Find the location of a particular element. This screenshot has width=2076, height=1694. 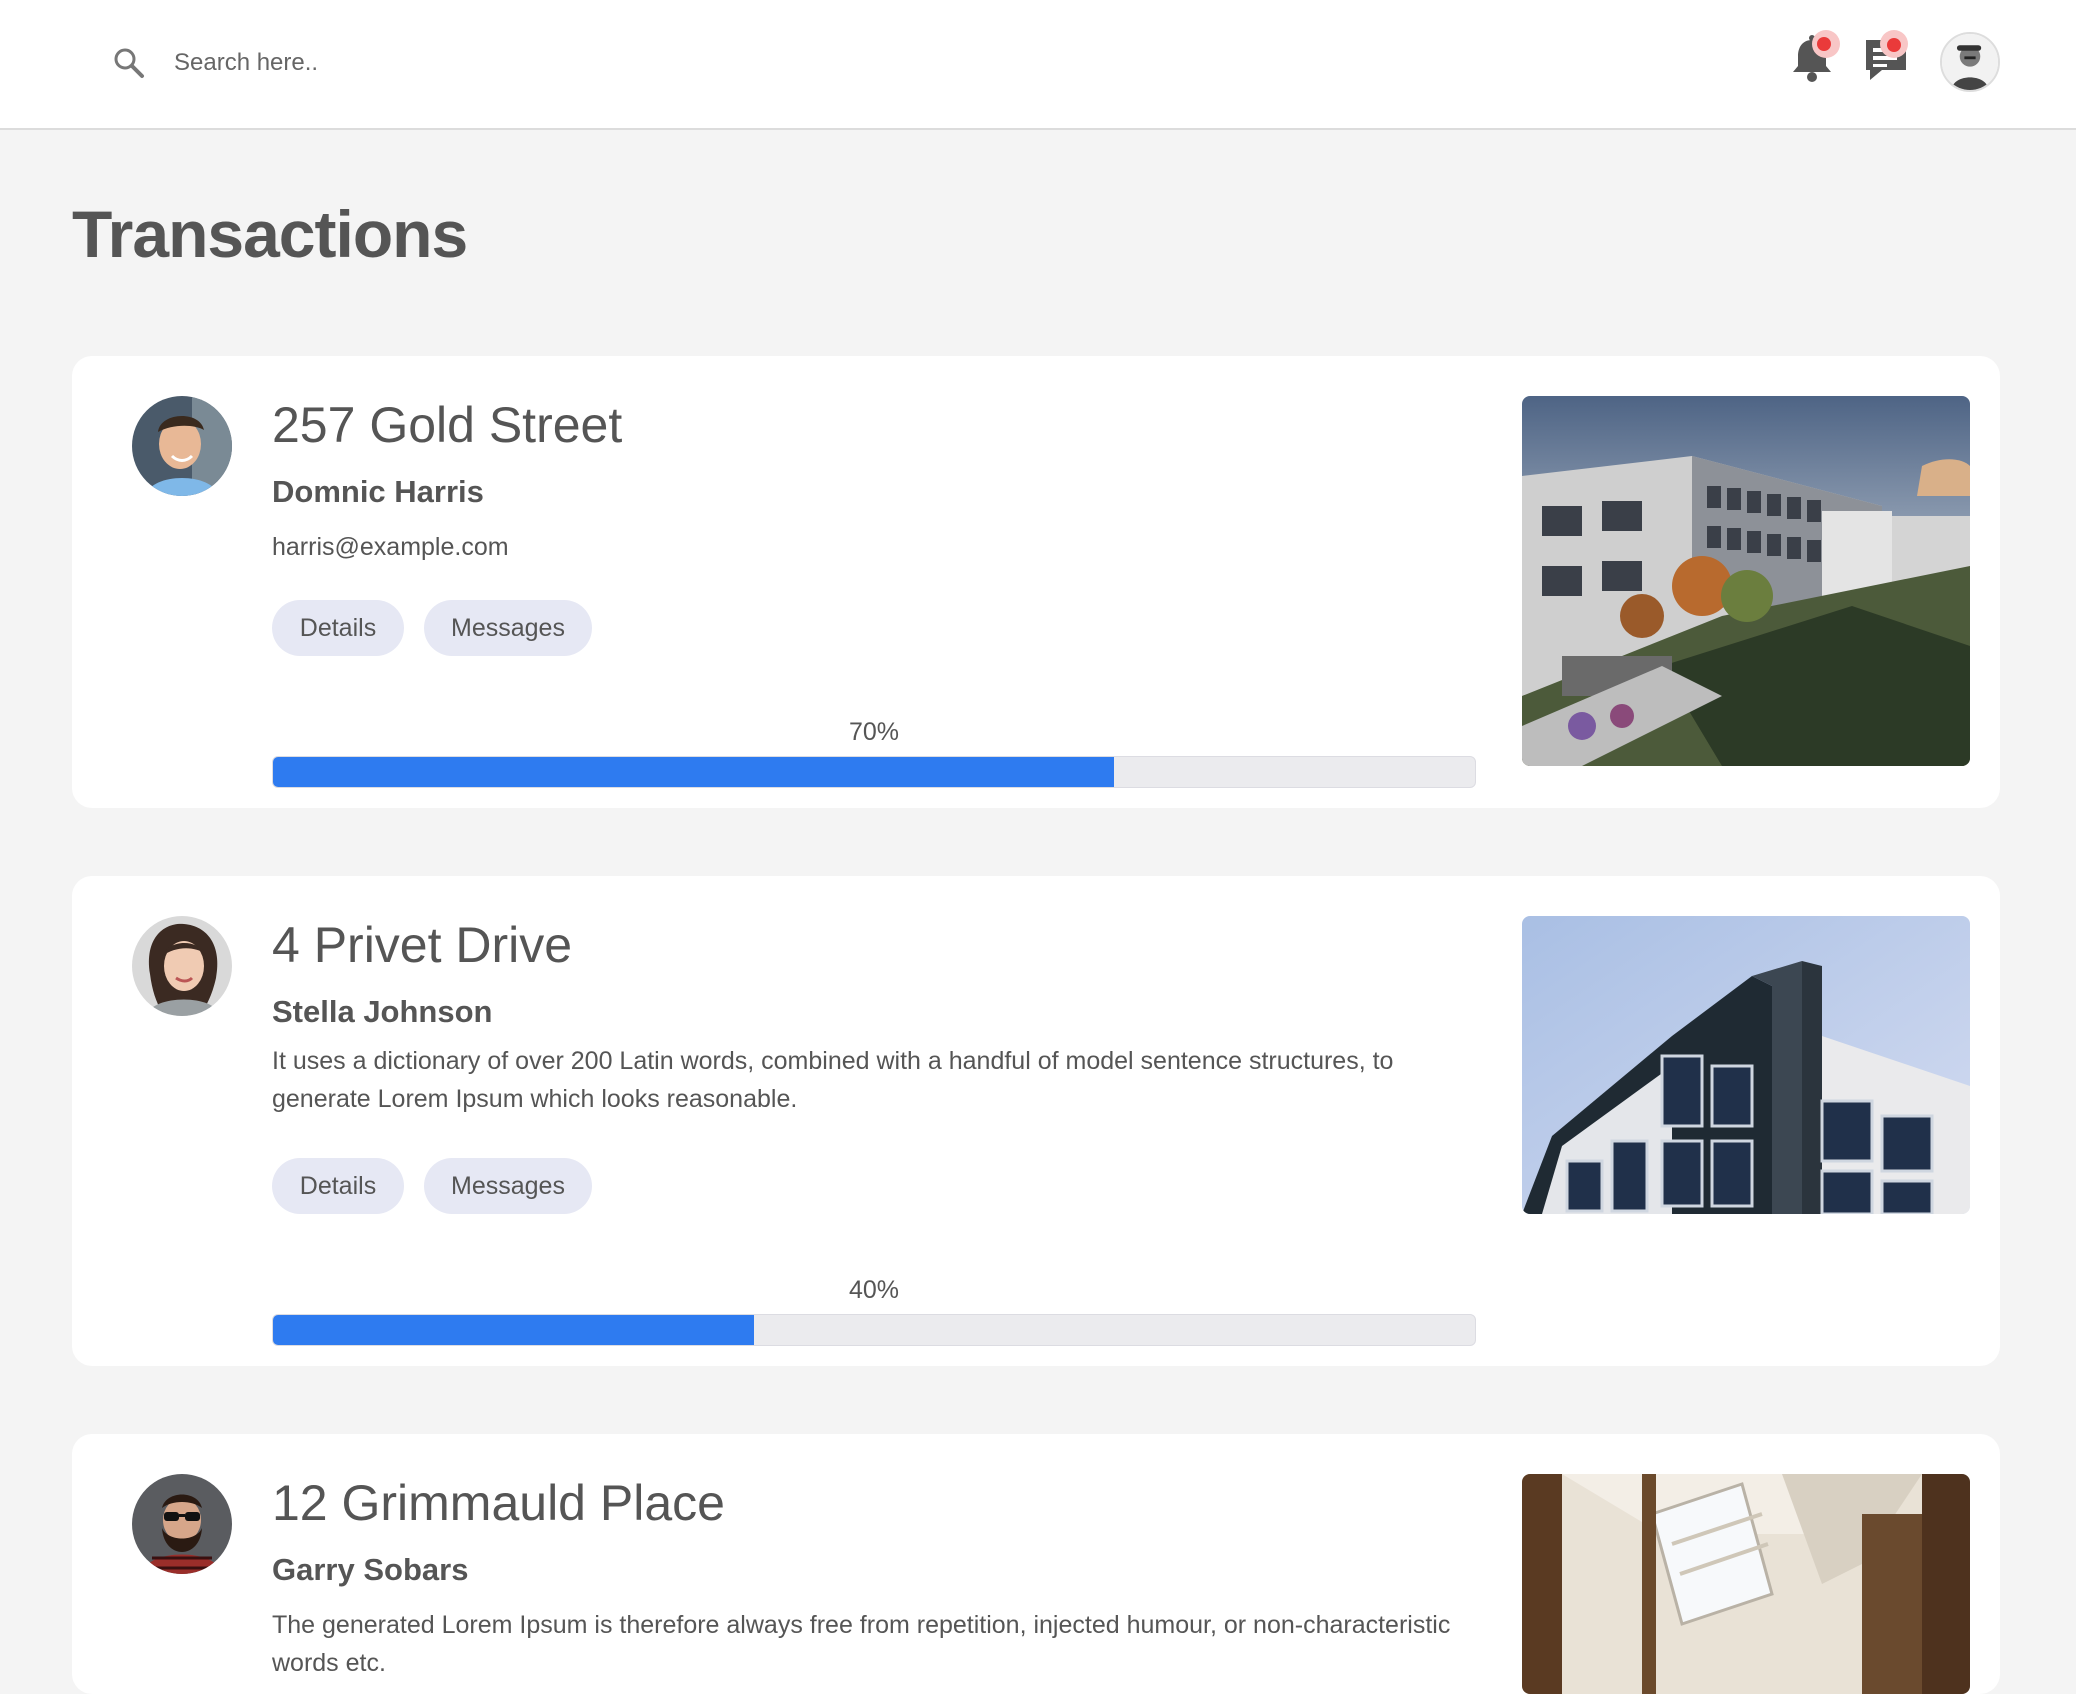

progress-percent: 70% is located at coordinates (874, 732).